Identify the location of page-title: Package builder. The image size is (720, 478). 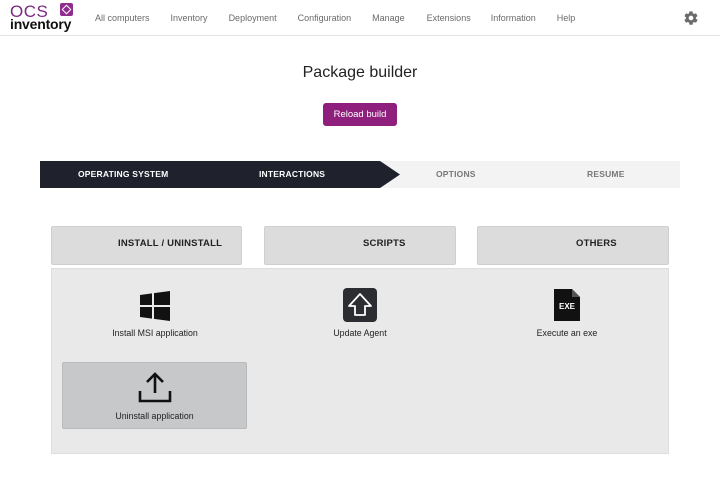
(360, 72).